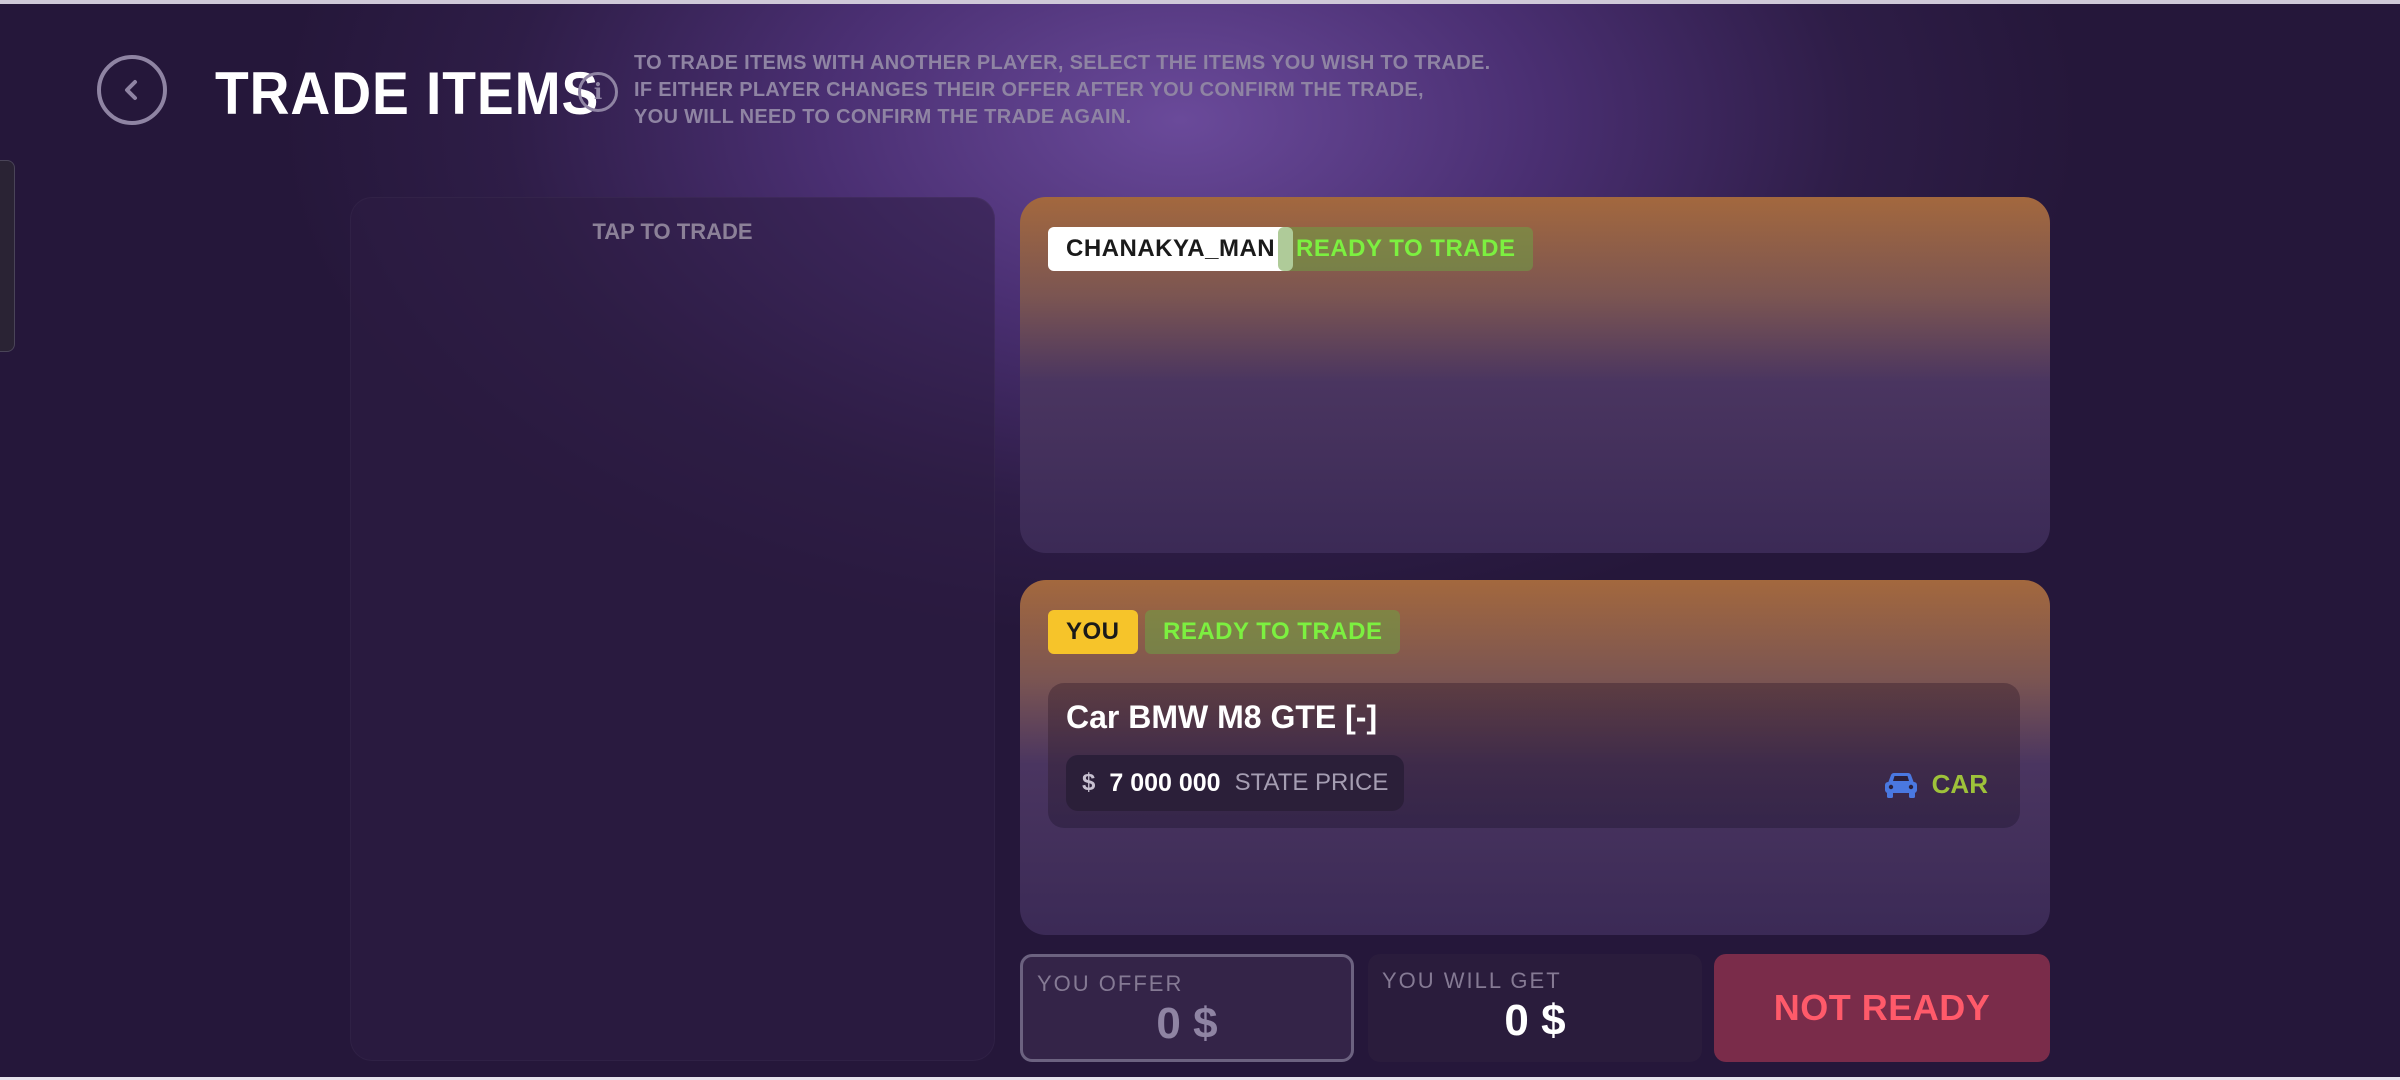 Image resolution: width=2400 pixels, height=1080 pixels. I want to click on you-offer-value: 0 $, so click(1187, 1023).